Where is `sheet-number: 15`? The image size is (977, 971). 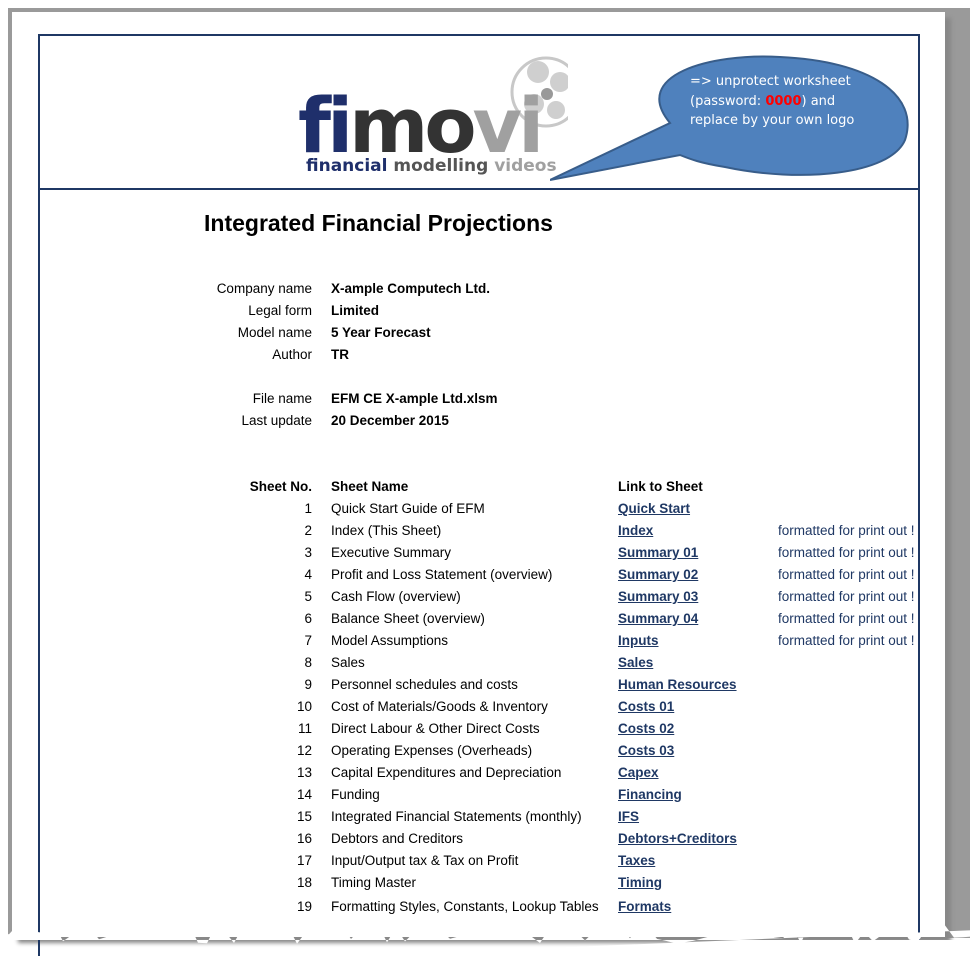 sheet-number: 15 is located at coordinates (304, 816).